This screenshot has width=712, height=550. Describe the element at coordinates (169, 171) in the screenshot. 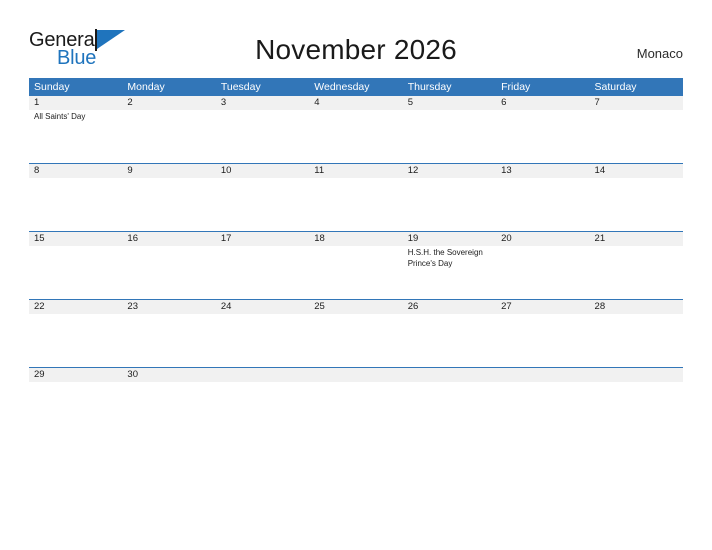

I see `day-number: 9` at that location.